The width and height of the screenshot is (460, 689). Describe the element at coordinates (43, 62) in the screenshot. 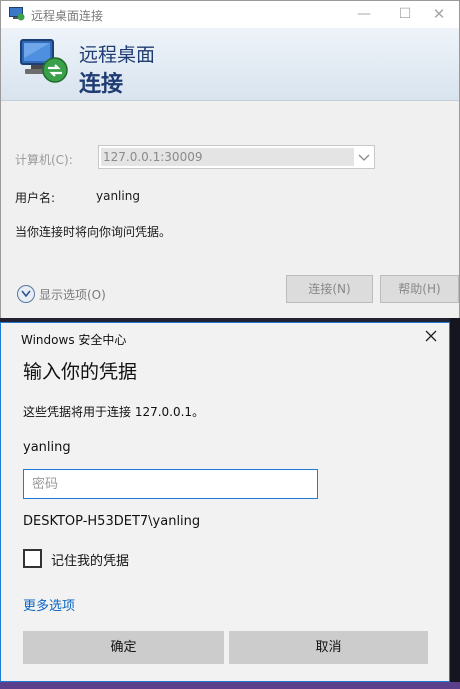

I see `remote-desktop-monitor-icon` at that location.